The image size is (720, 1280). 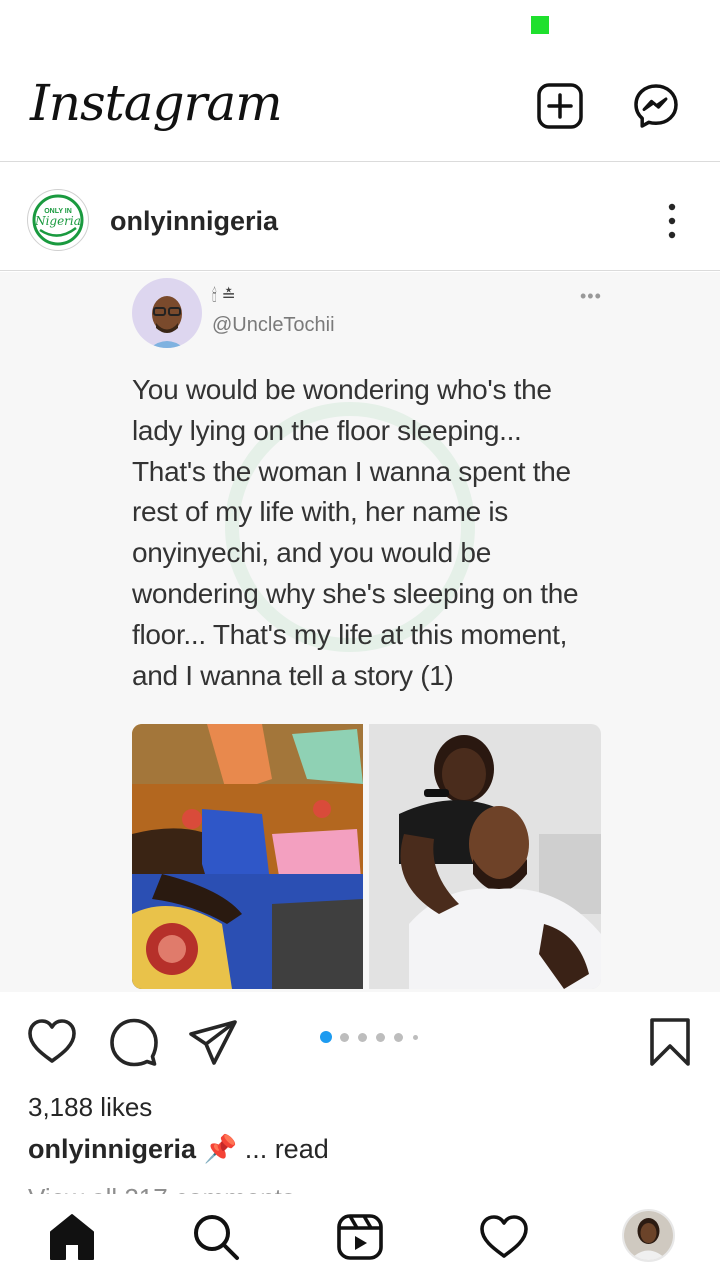 What do you see at coordinates (216, 1237) in the screenshot?
I see `search-icon` at bounding box center [216, 1237].